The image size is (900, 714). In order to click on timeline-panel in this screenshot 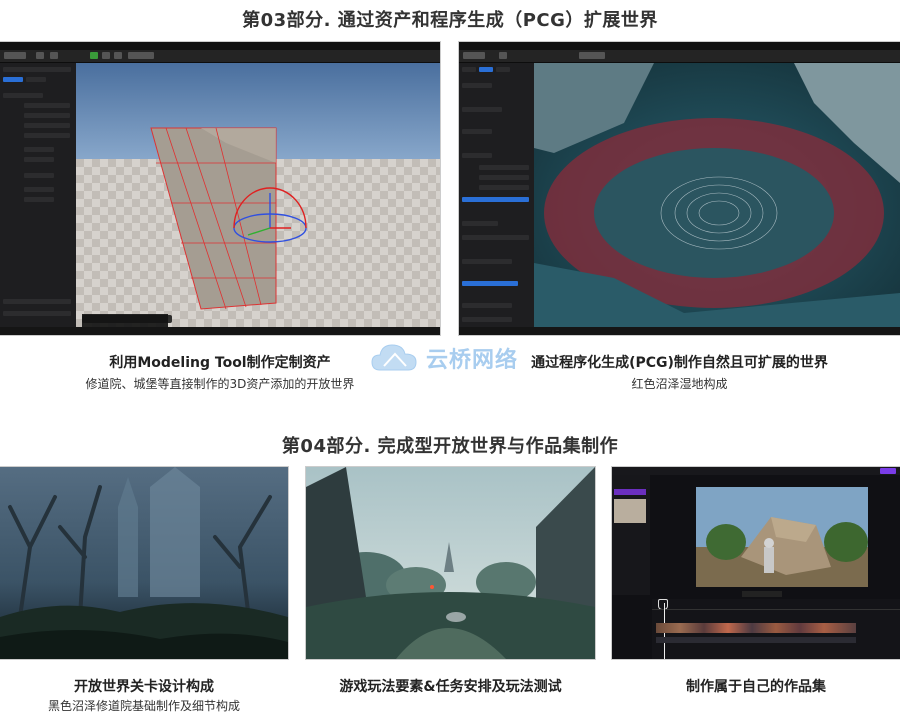, I will do `click(776, 629)`.